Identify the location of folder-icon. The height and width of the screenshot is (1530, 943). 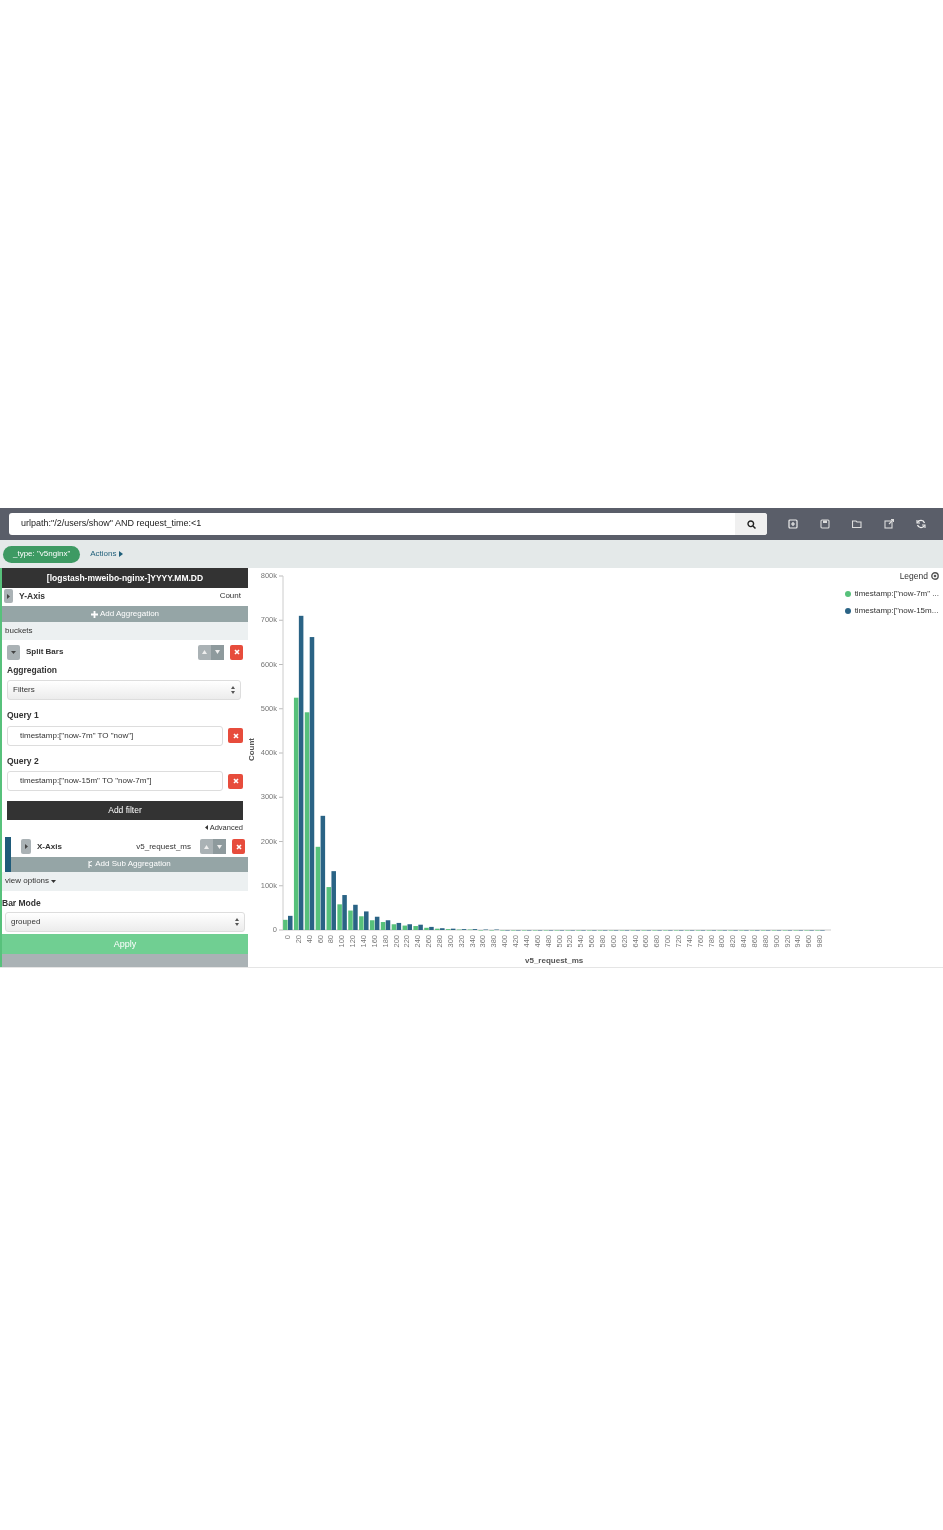
(856, 524).